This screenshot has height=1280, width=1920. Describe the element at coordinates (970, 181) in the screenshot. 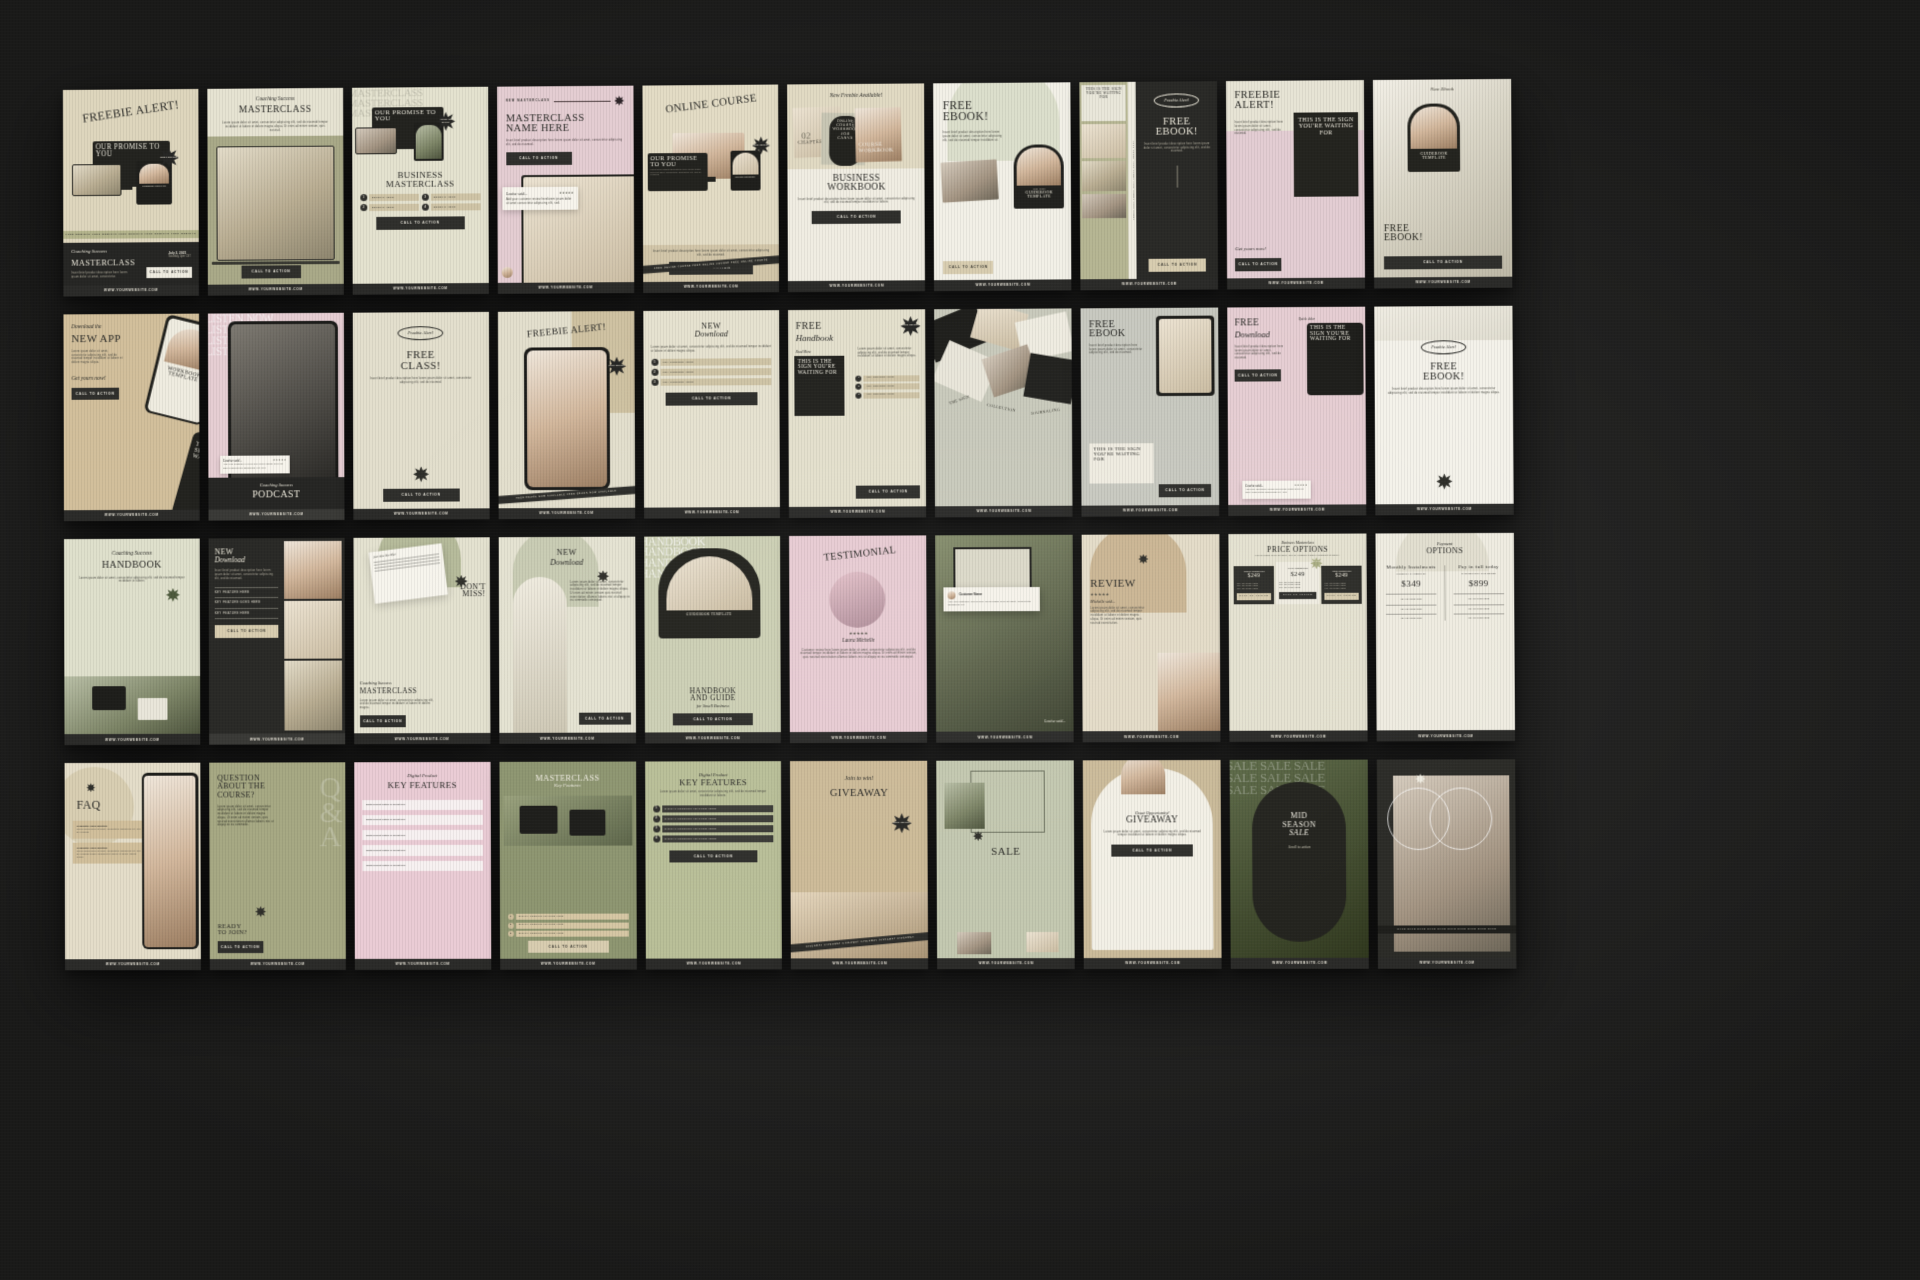

I see `flatlay-photo` at that location.